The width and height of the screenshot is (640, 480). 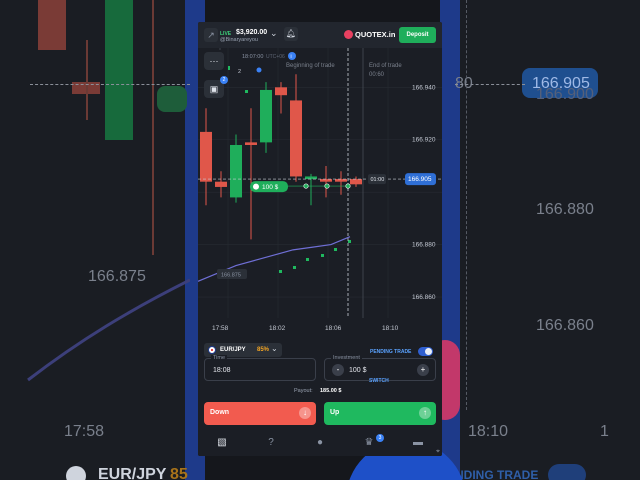 What do you see at coordinates (271, 443) in the screenshot?
I see `help-icon: ?` at bounding box center [271, 443].